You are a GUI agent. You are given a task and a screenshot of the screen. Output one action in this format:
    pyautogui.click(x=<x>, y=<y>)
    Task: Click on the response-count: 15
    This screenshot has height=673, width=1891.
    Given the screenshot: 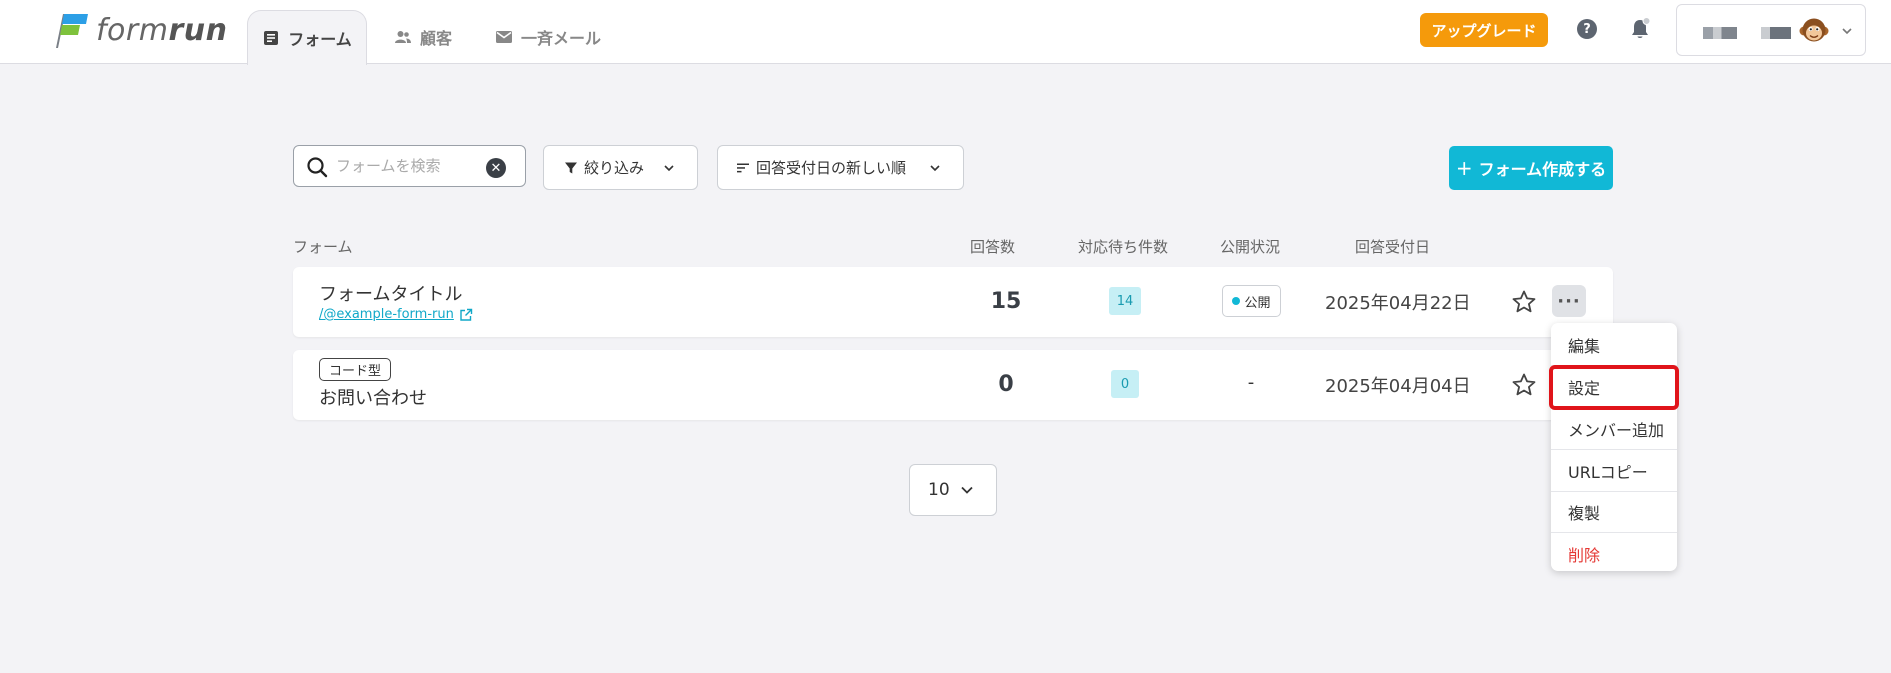 What is the action you would take?
    pyautogui.click(x=1006, y=301)
    